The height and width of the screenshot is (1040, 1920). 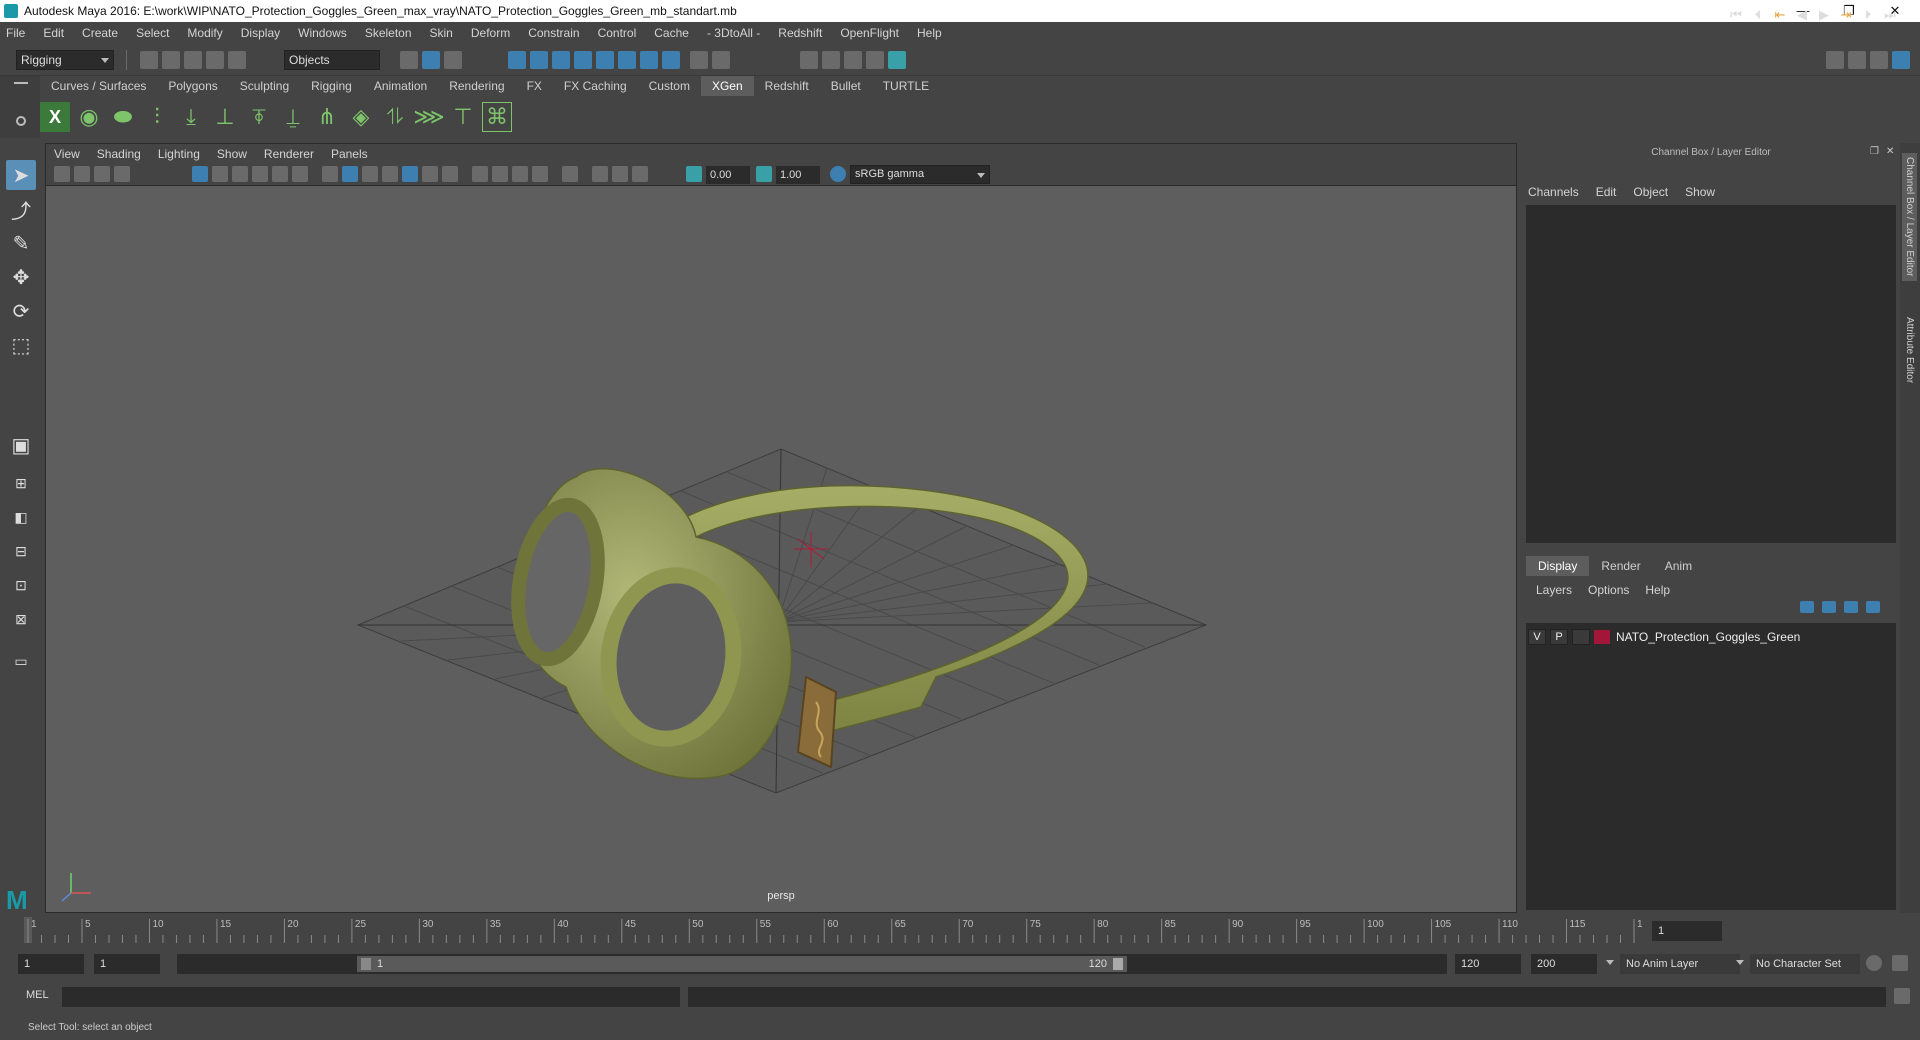 What do you see at coordinates (1708, 637) in the screenshot?
I see `layer-name: NATO_Protection_Goggles_Green` at bounding box center [1708, 637].